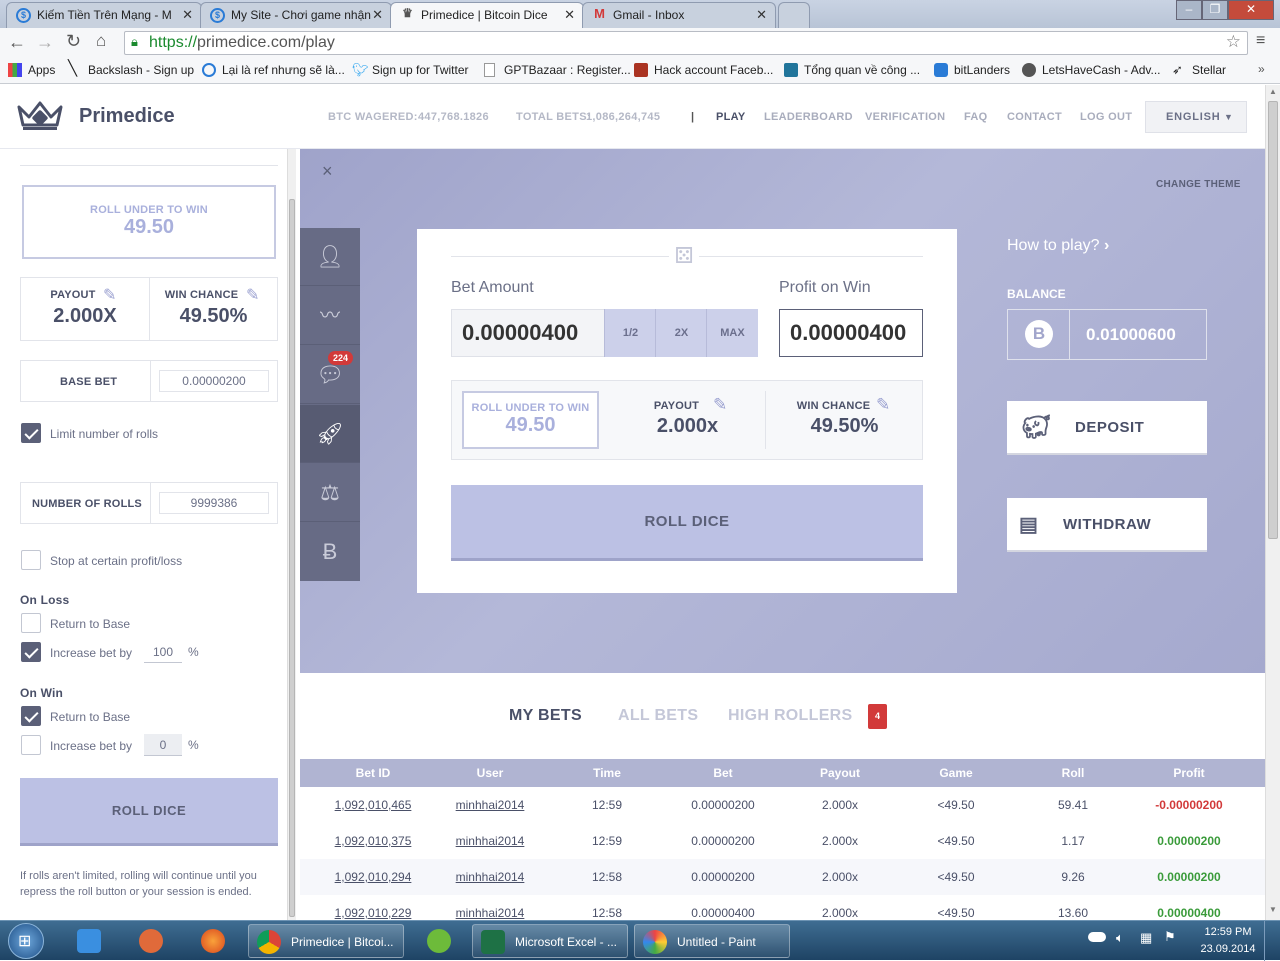 The width and height of the screenshot is (1280, 961). Describe the element at coordinates (1097, 937) in the screenshot. I see `tray-toggle-icon` at that location.